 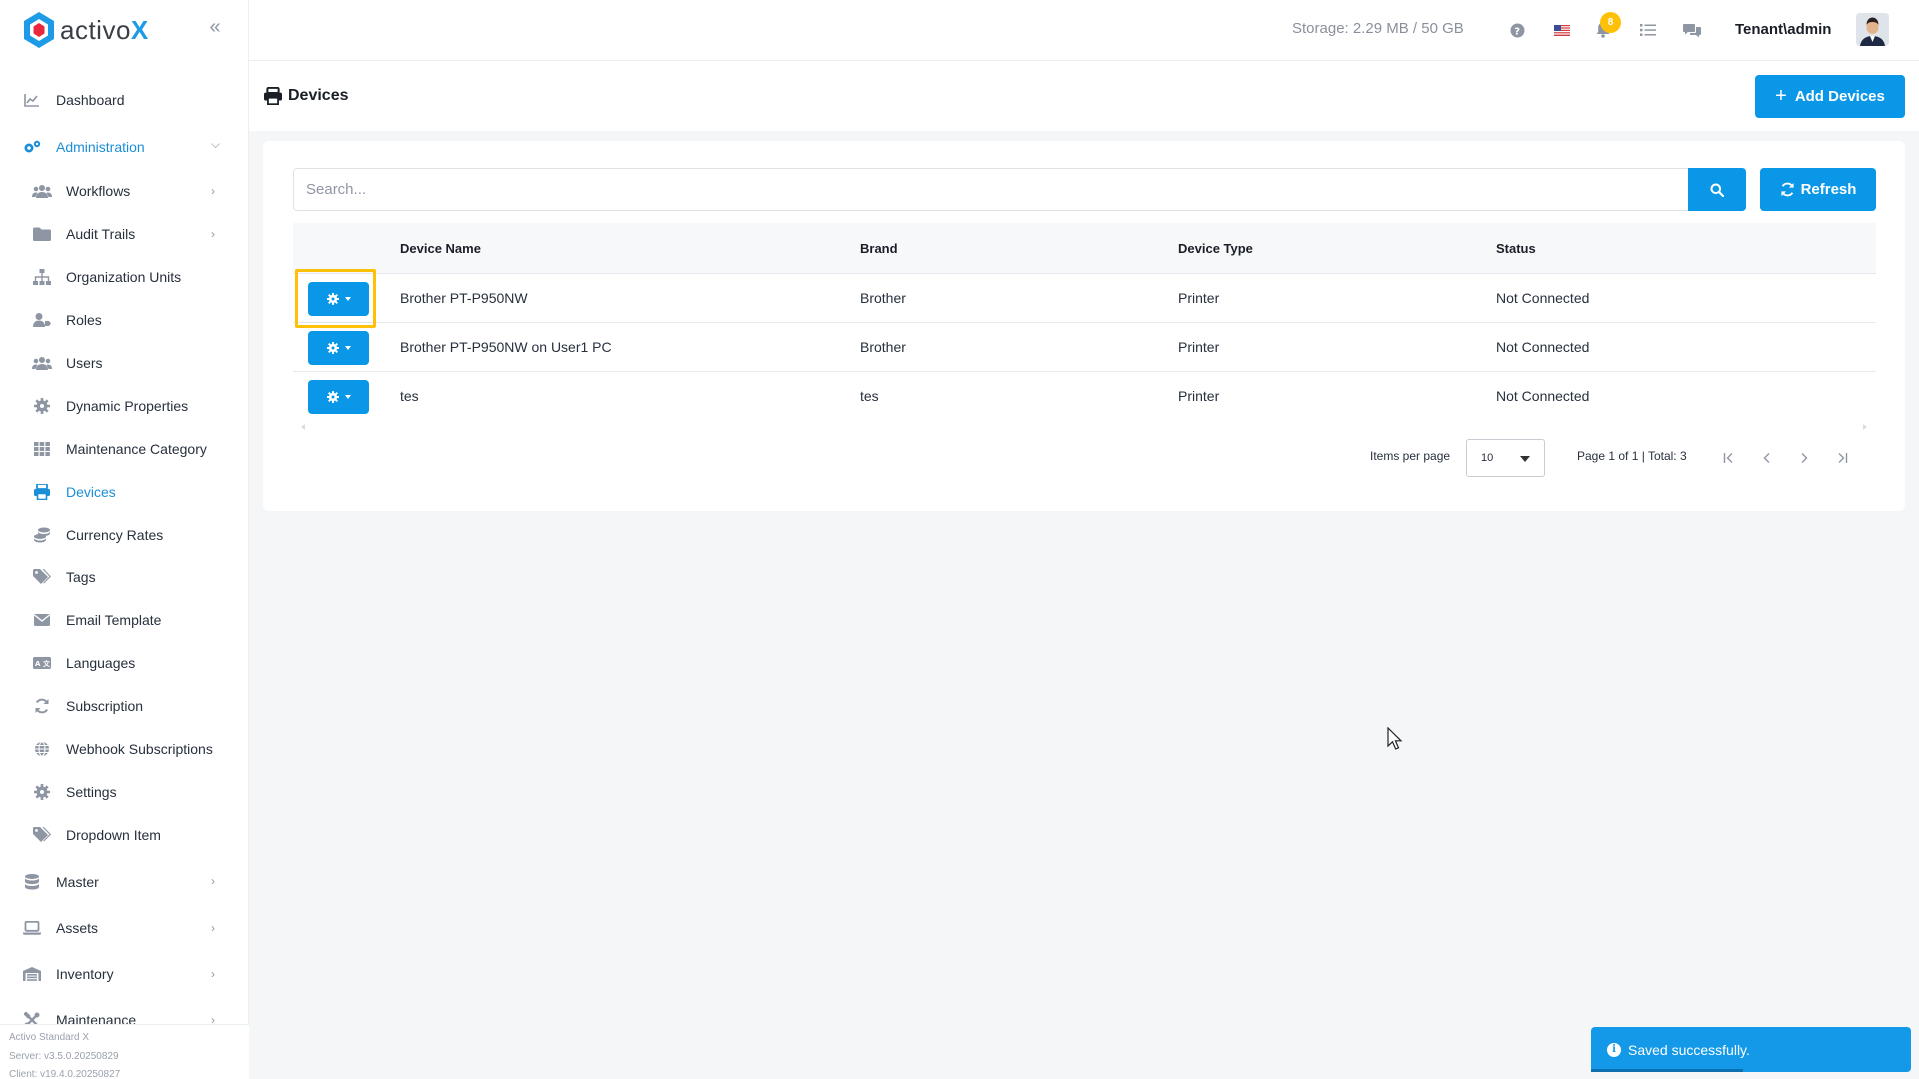 I want to click on column-header-device-type: Device Type, so click(x=1215, y=248).